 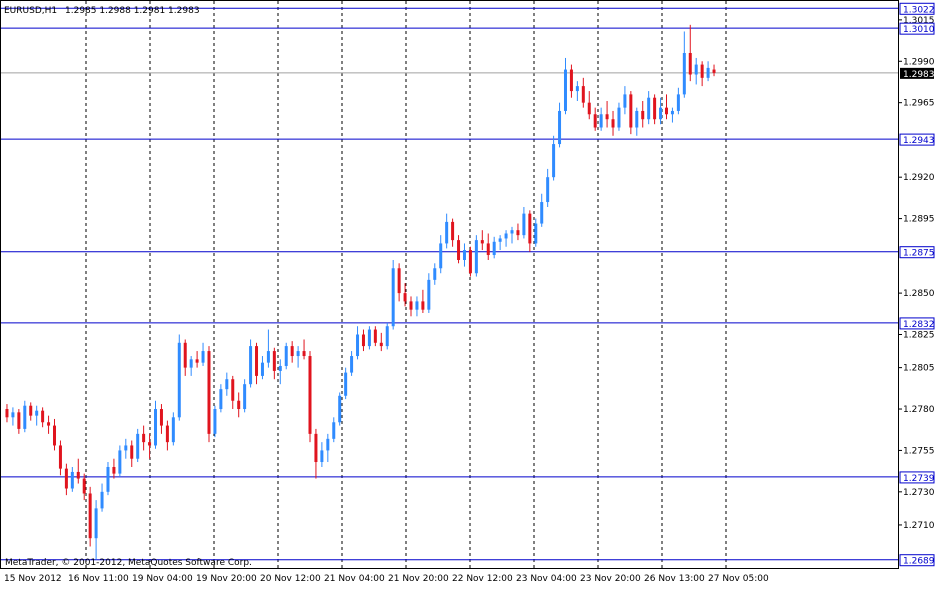 I want to click on x-tick-label: 22 Nov 12:00, so click(x=482, y=579).